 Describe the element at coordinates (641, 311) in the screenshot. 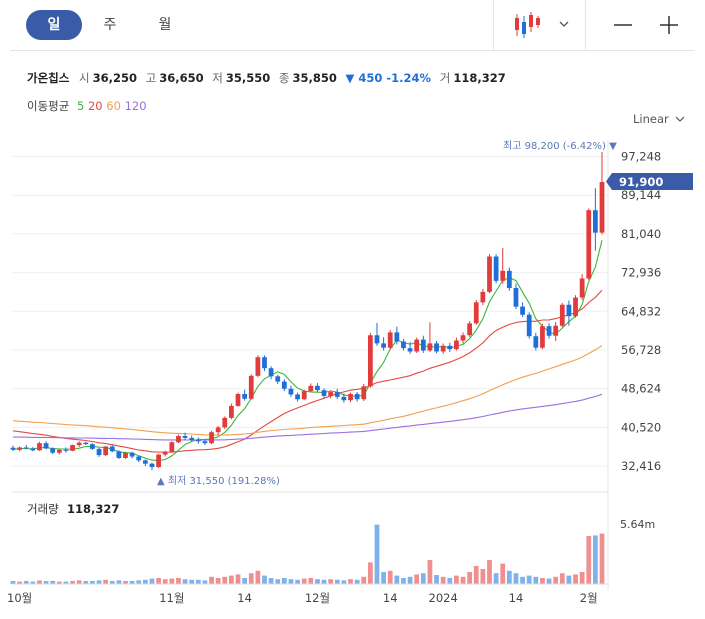

I see `y-tick-label: 64,832` at that location.